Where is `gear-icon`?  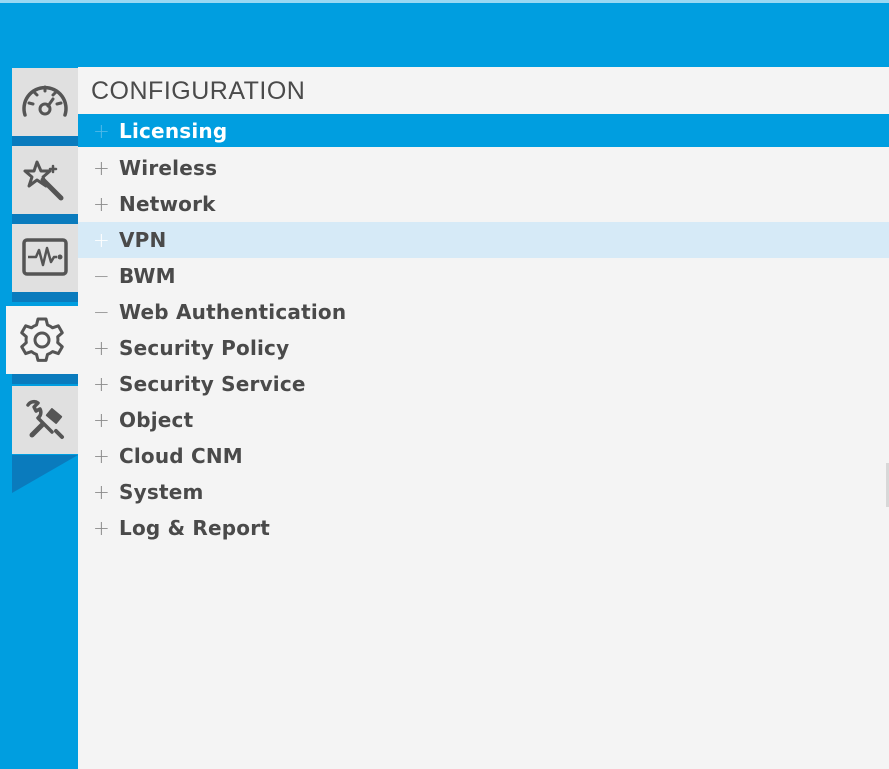
gear-icon is located at coordinates (42, 340).